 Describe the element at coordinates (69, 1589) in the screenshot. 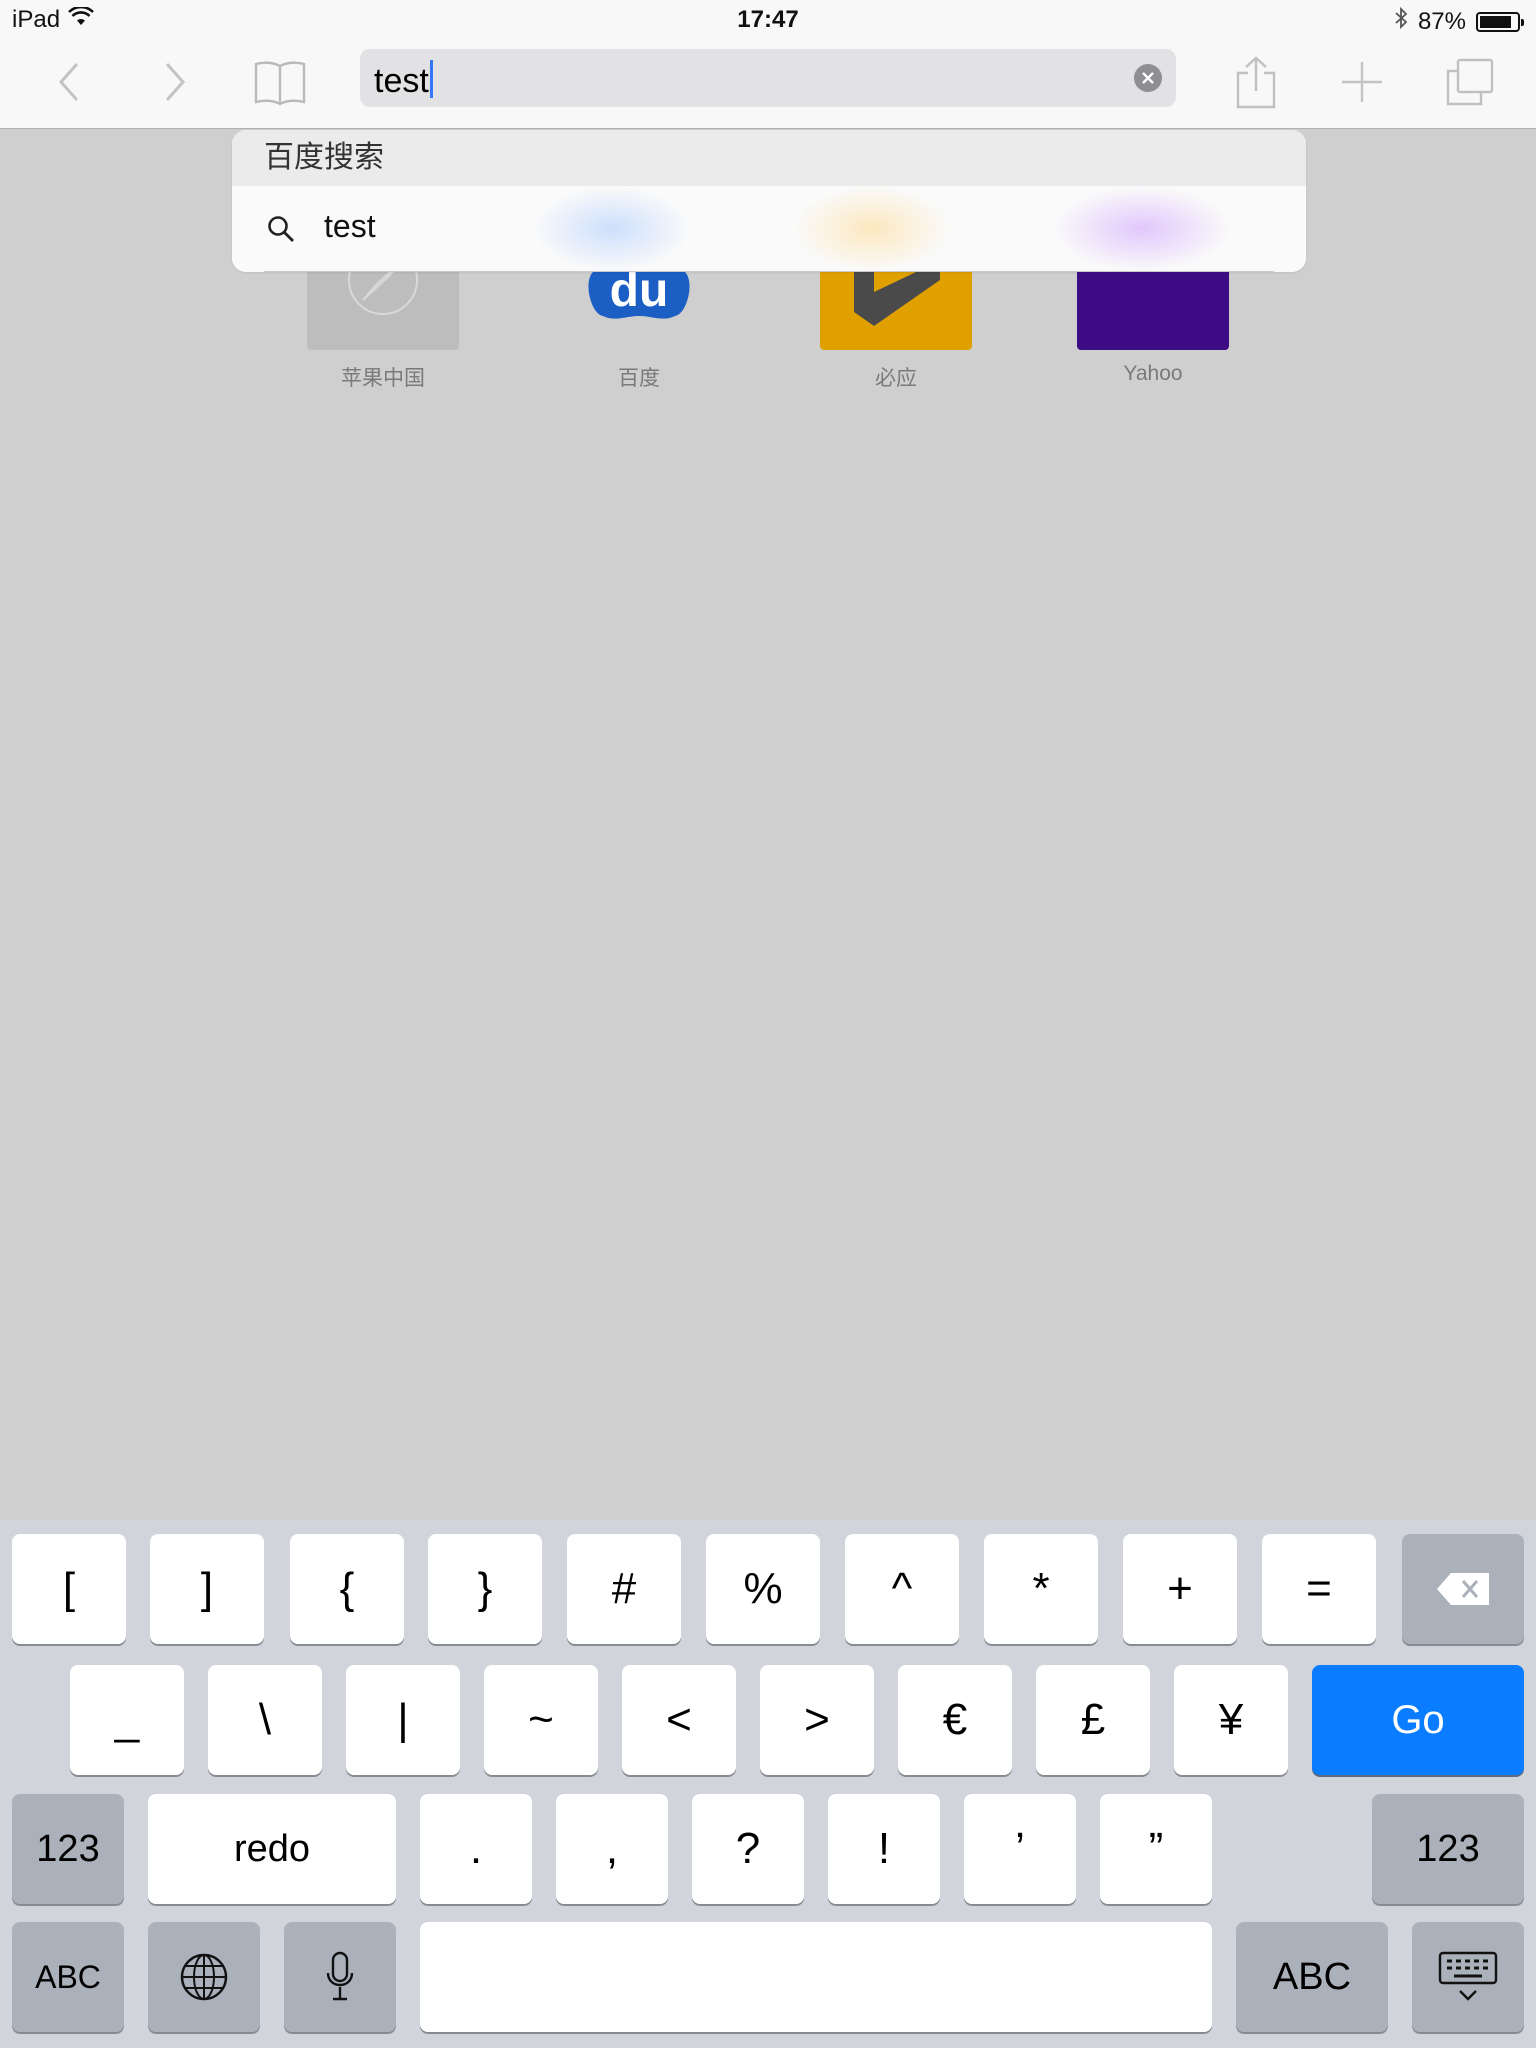

I see `key-open-bracket: [` at that location.